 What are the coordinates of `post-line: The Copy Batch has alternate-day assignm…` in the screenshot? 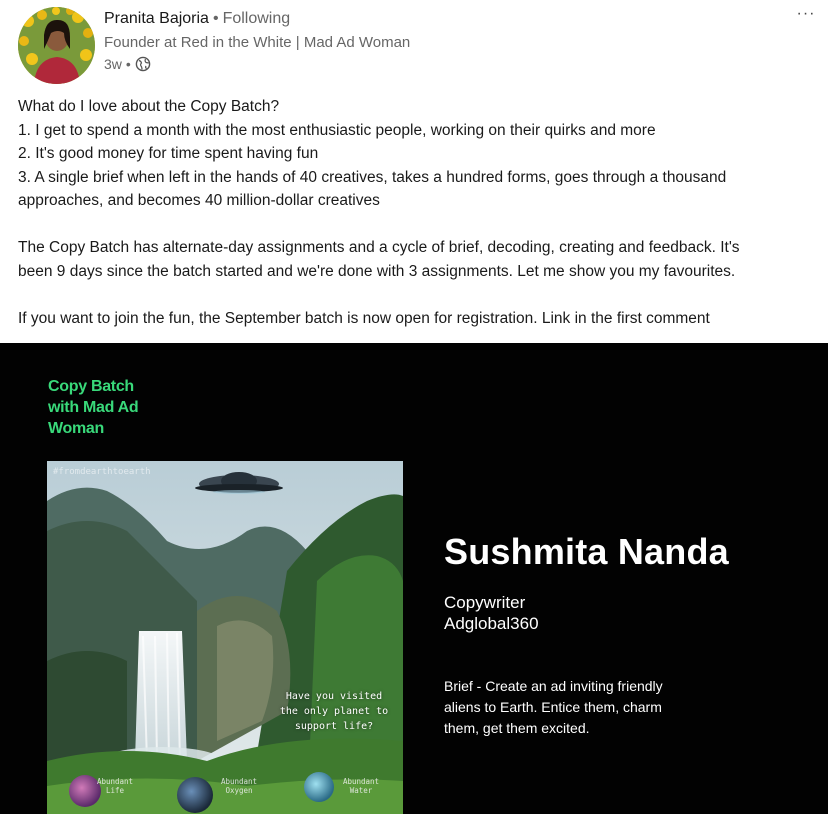 It's located at (379, 247).